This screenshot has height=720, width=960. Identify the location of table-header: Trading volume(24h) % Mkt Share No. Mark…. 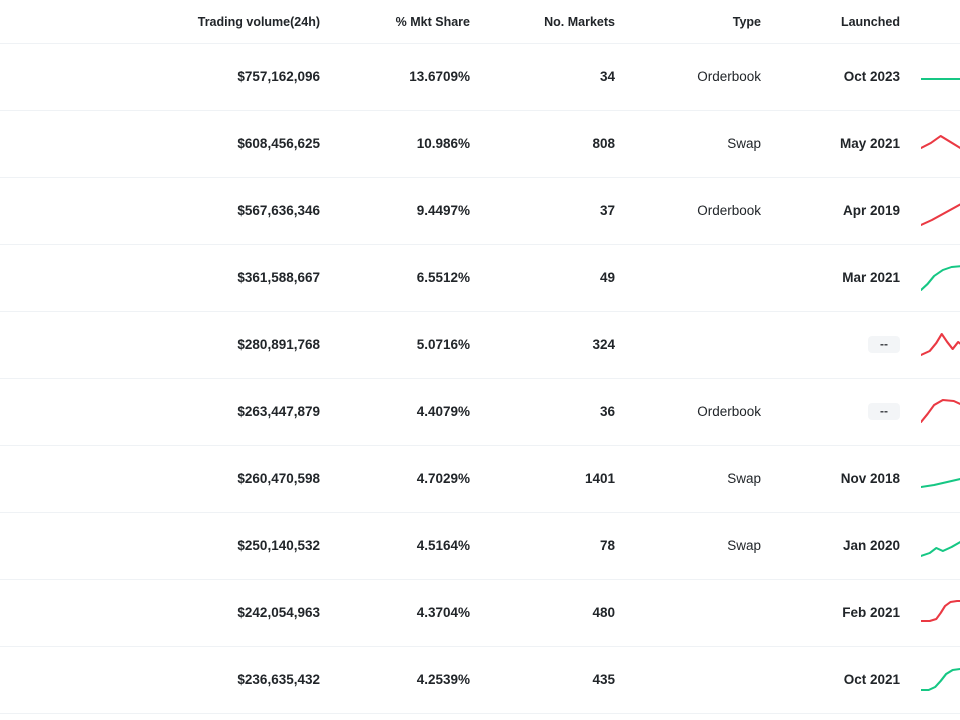
(480, 21).